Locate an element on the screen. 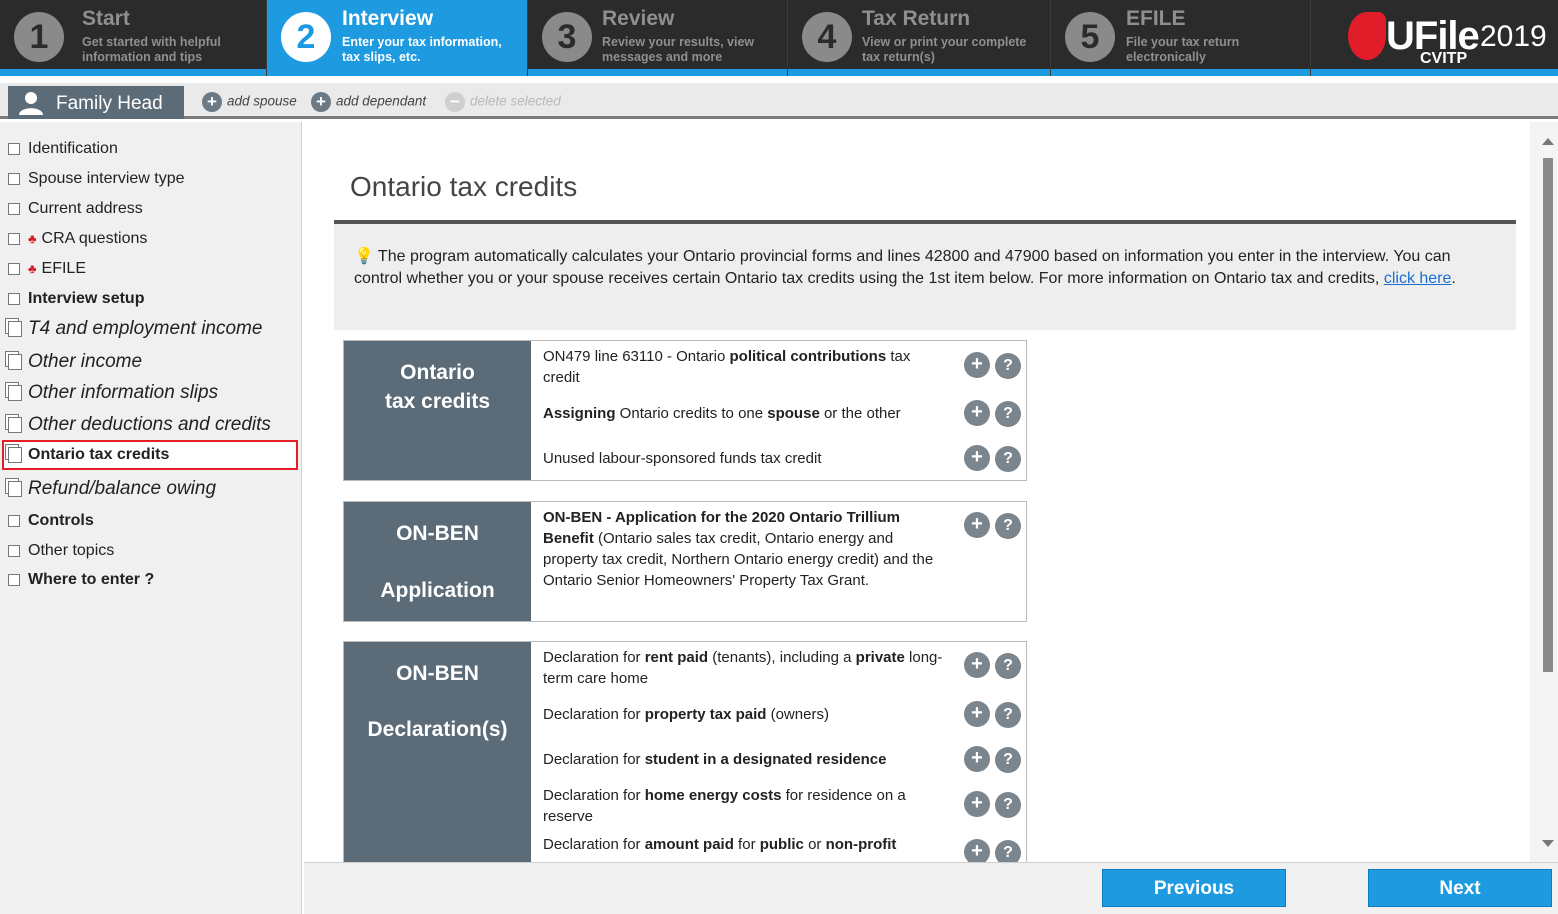  group-label: ON-BEN Declaration(s) is located at coordinates (437, 752).